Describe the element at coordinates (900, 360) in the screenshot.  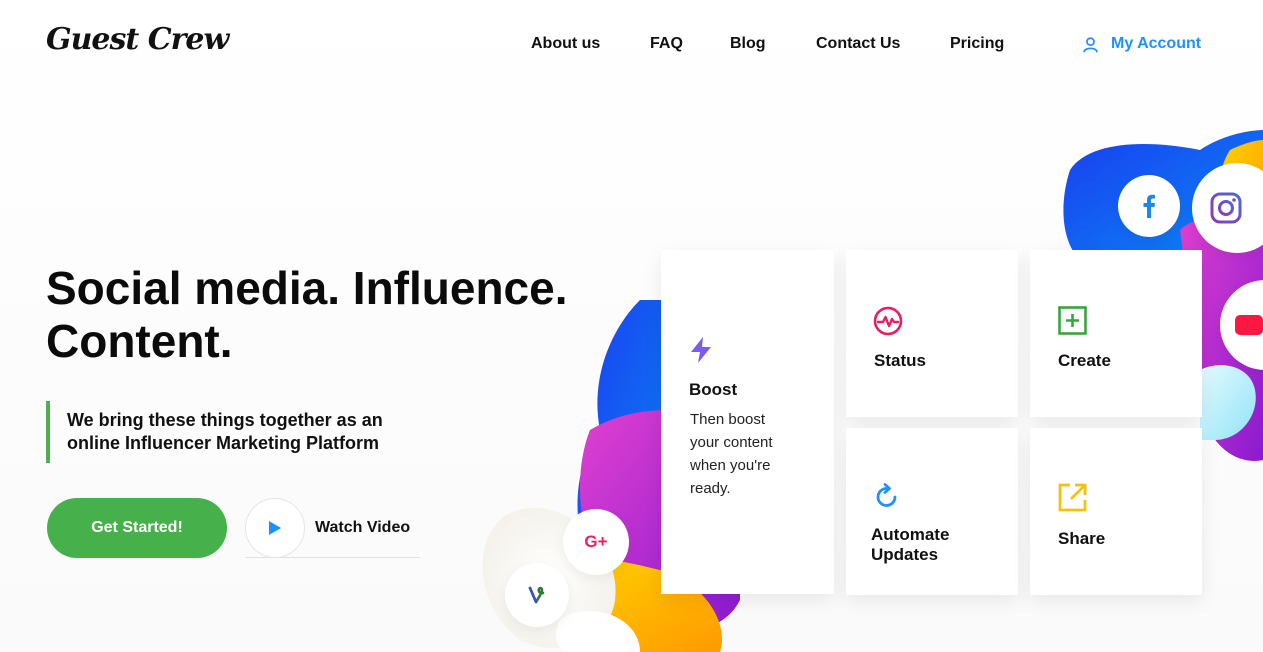
I see `feature-status-title: Status` at that location.